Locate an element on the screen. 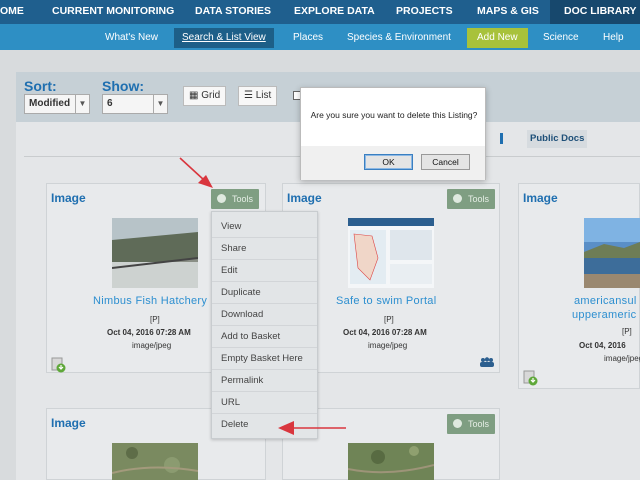 This screenshot has width=640, height=480. subnav-places: Places is located at coordinates (308, 38).